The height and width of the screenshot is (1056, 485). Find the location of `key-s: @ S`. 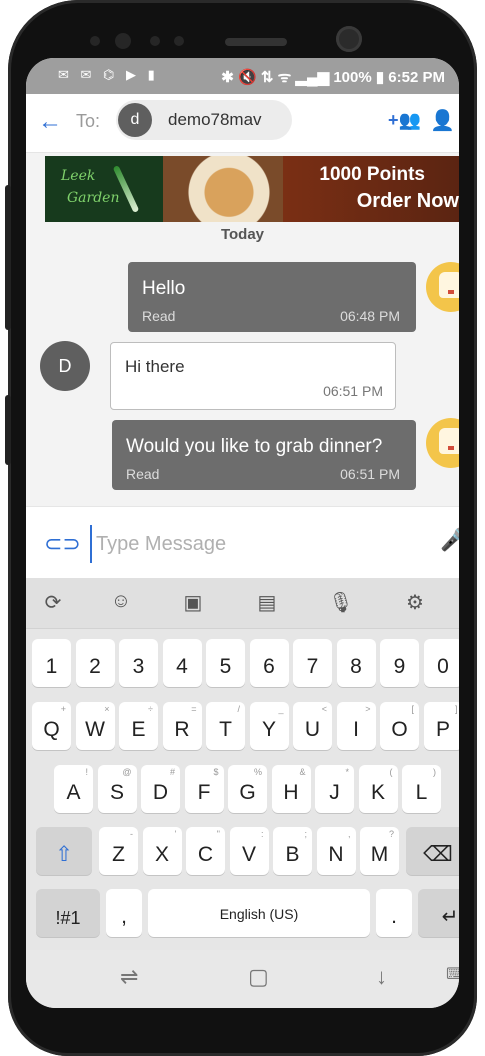

key-s: @ S is located at coordinates (117, 789).